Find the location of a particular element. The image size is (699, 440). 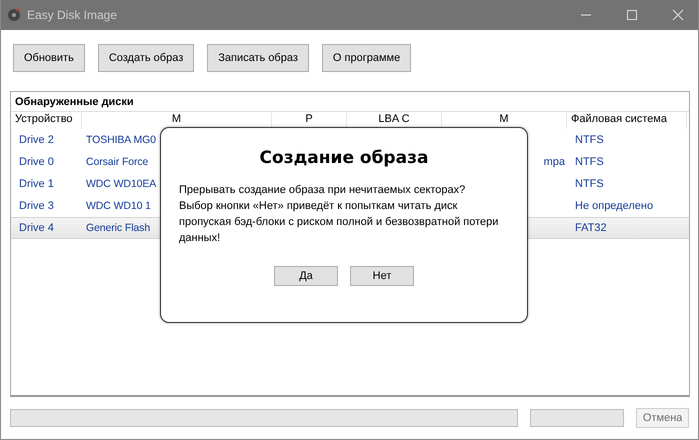

window-title: Easy Disk Image is located at coordinates (72, 15).